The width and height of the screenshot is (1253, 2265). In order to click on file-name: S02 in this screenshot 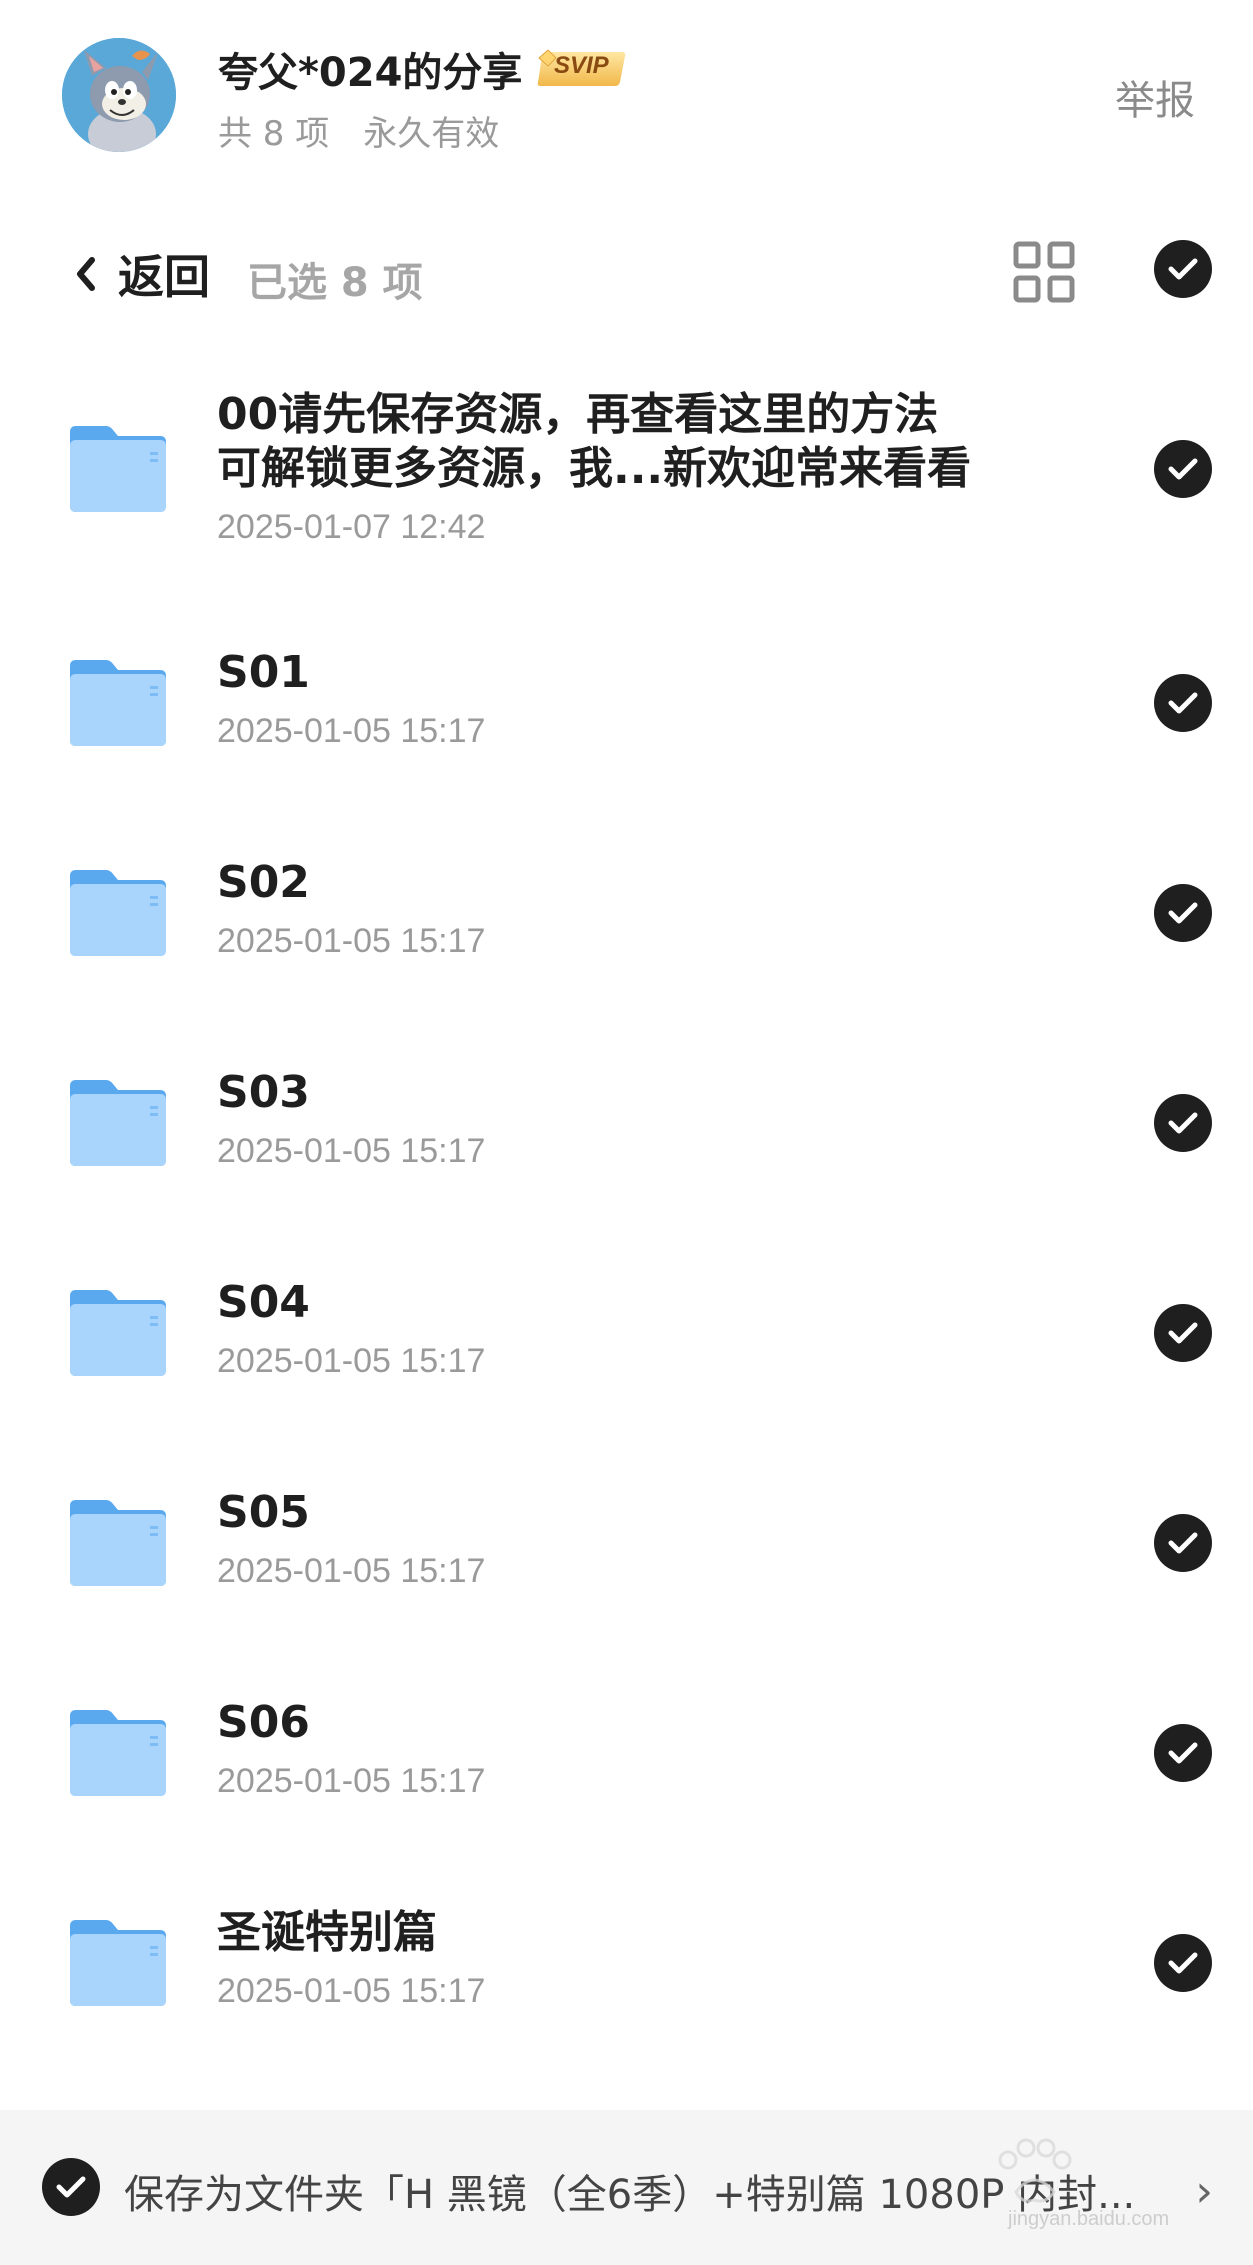, I will do `click(263, 882)`.